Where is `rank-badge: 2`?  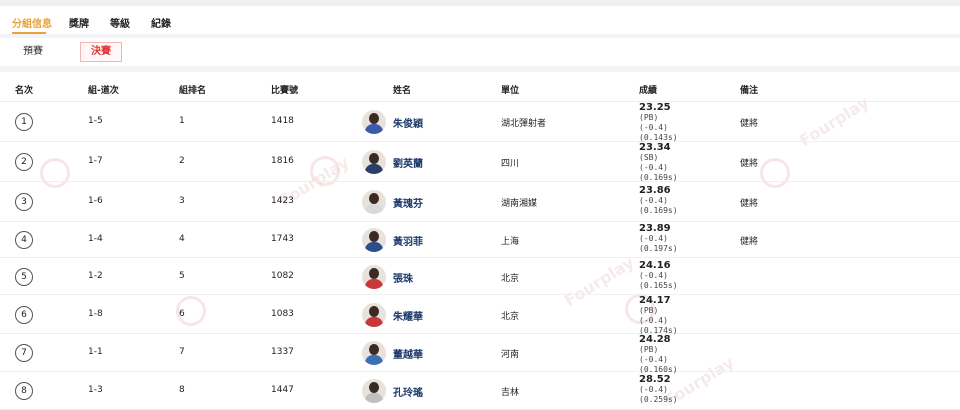 rank-badge: 2 is located at coordinates (24, 162).